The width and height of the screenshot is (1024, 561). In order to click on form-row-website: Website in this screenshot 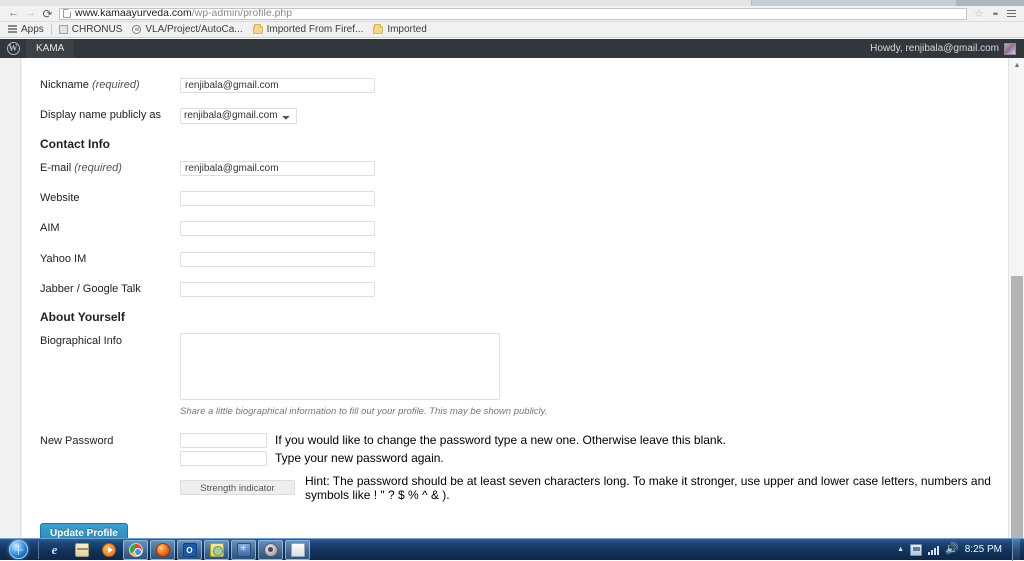, I will do `click(515, 198)`.